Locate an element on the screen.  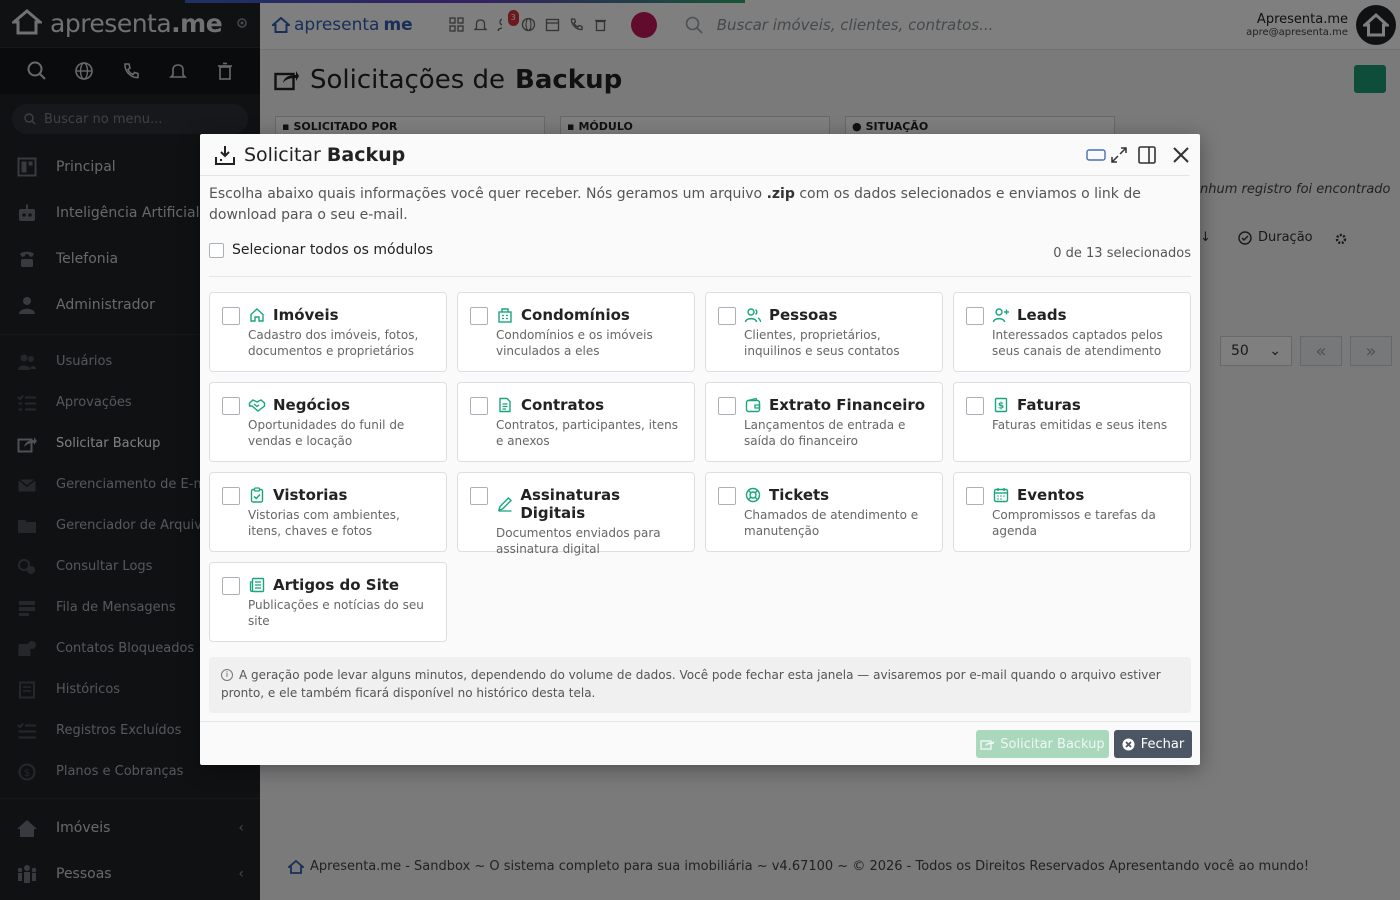
module-name: Pessoas is located at coordinates (803, 315).